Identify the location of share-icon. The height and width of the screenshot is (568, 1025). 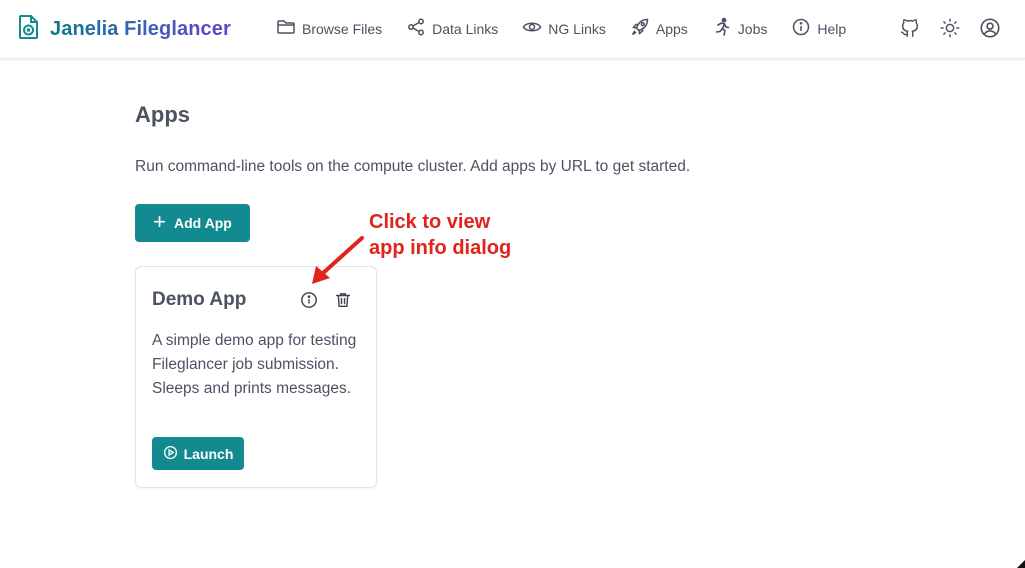
(416, 28).